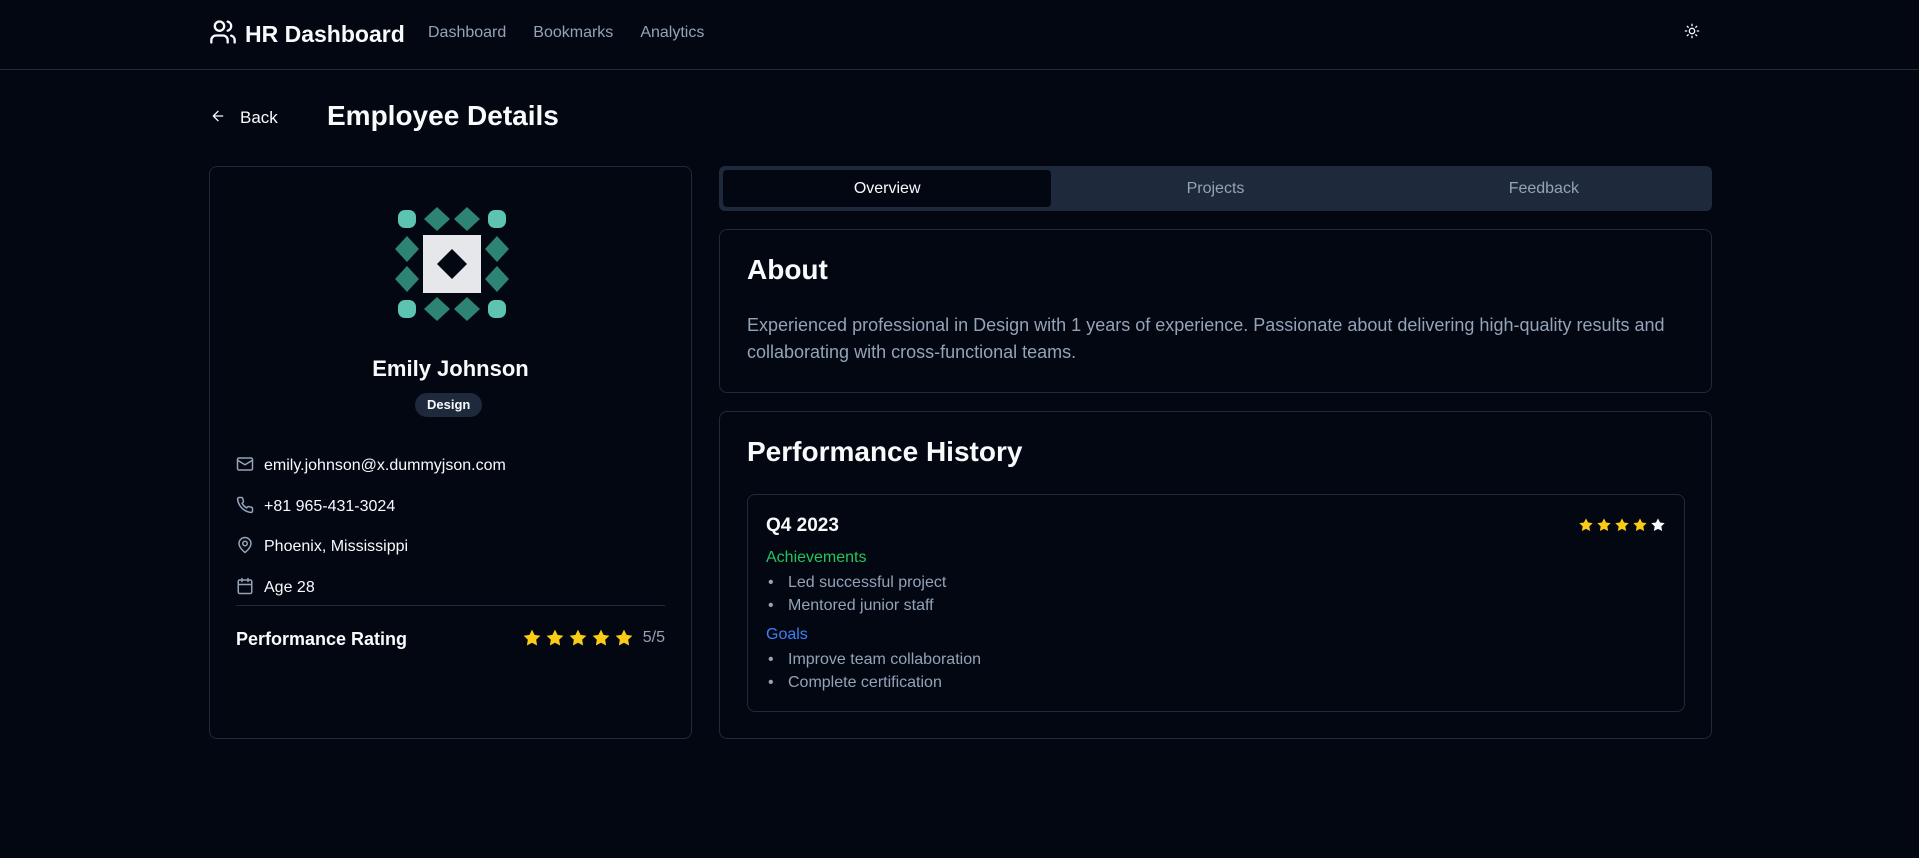  I want to click on phone-icon, so click(245, 507).